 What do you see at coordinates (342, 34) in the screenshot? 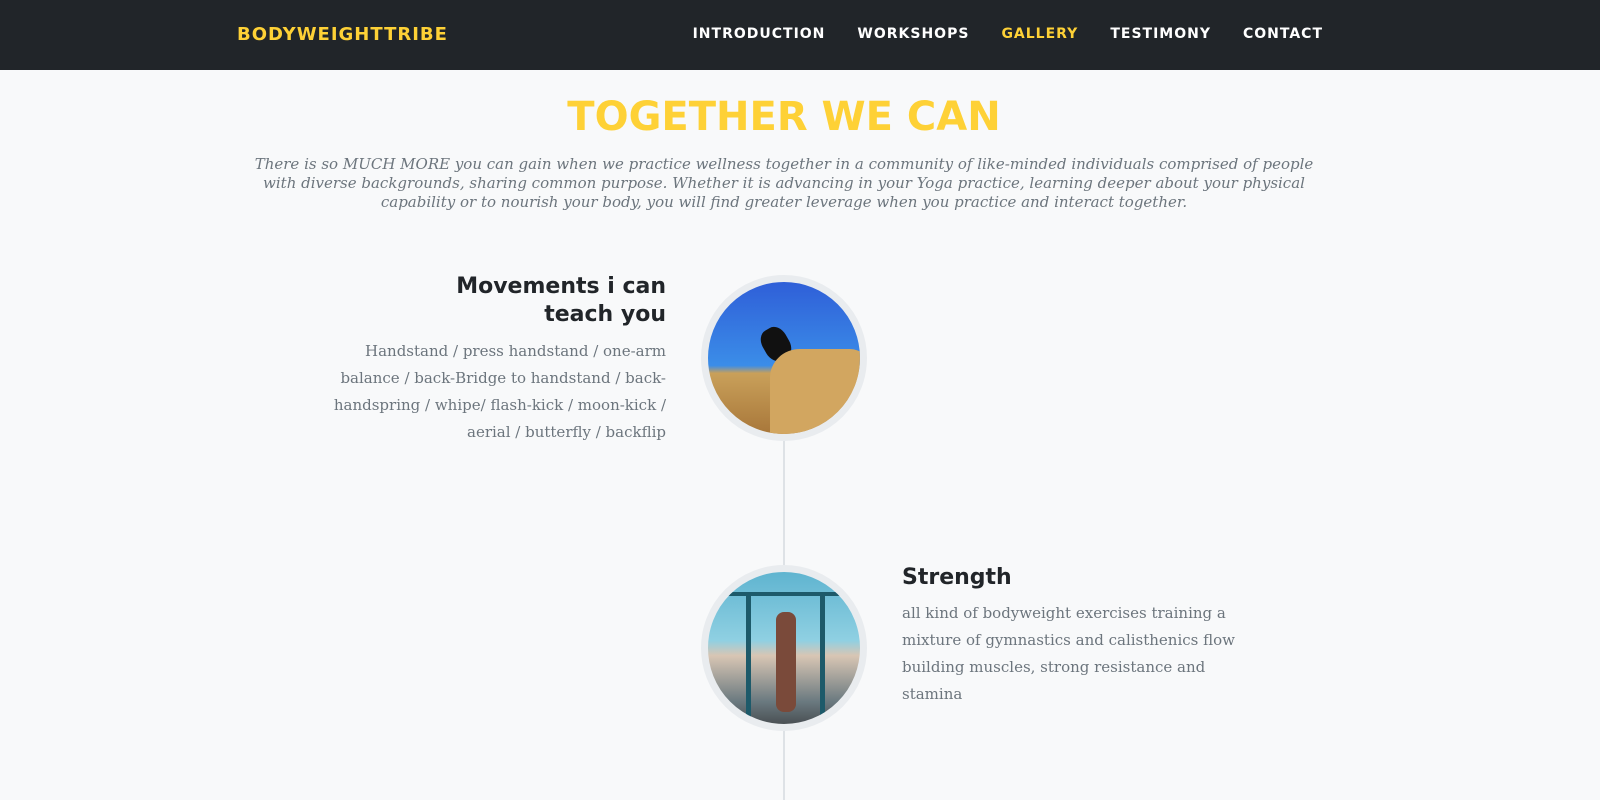
I see `brand-logo: BODYWEIGHTTRIBE` at bounding box center [342, 34].